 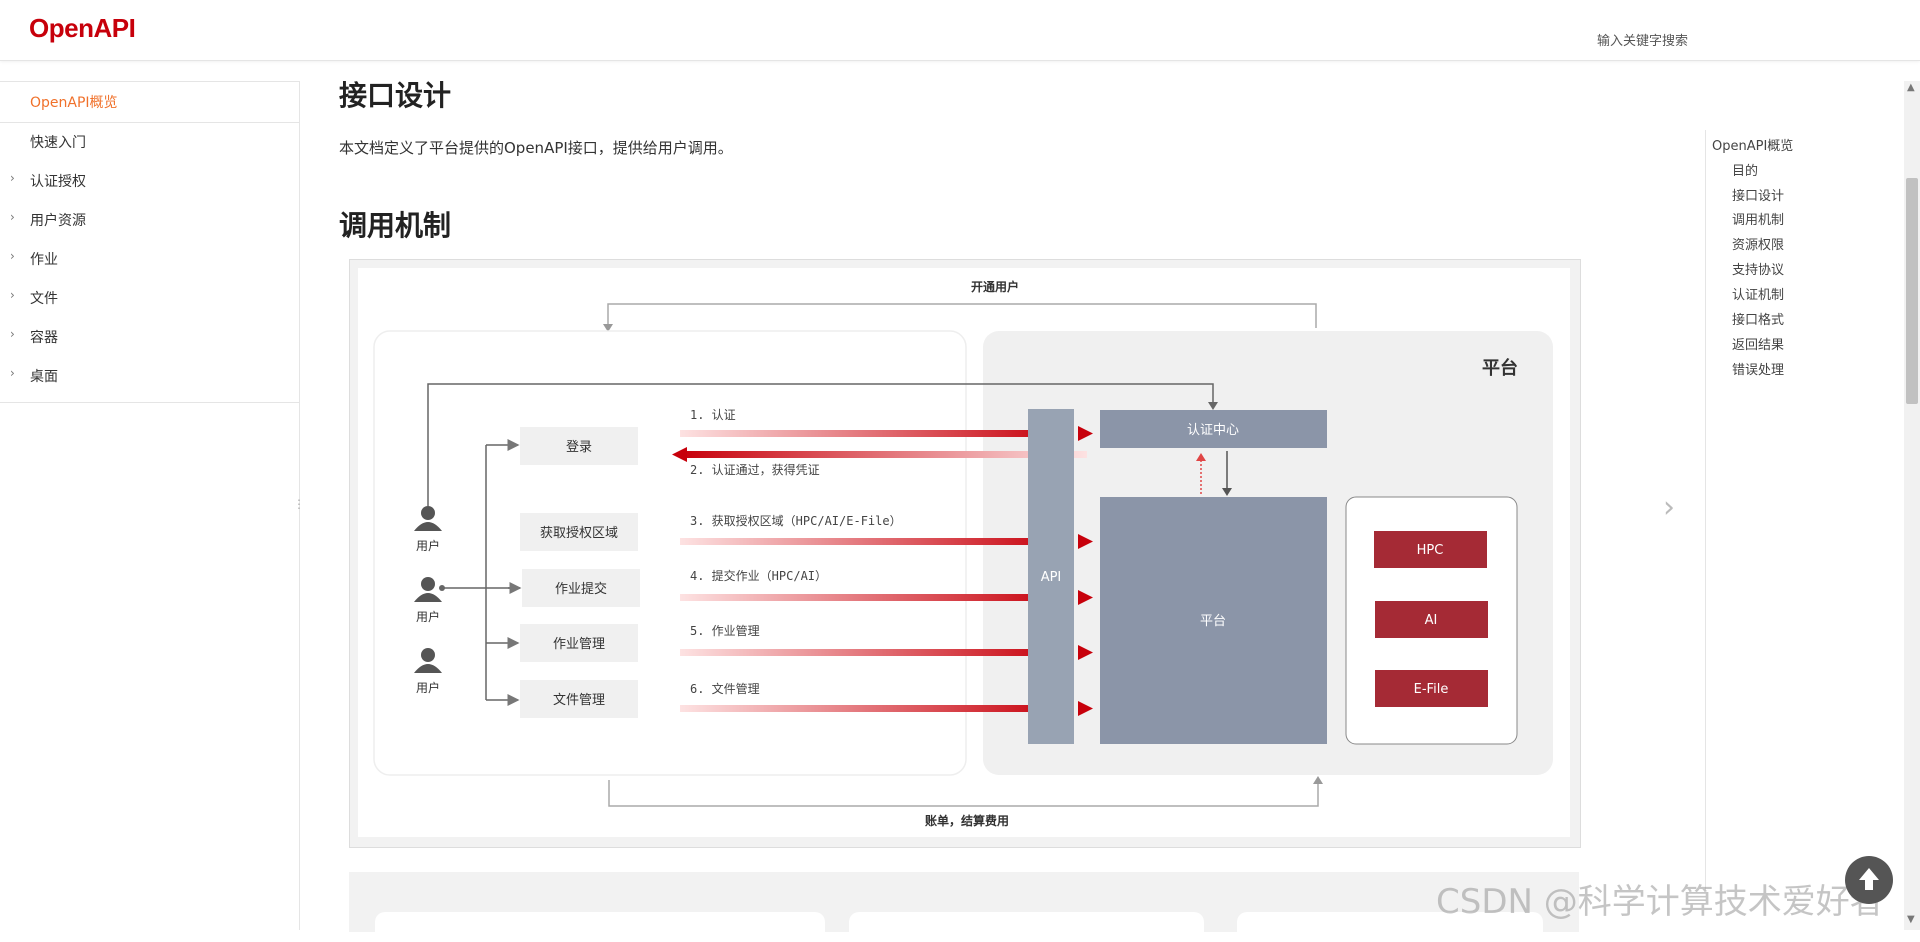 What do you see at coordinates (74, 103) in the screenshot?
I see `sidebar-item-label: OpenAPI概览` at bounding box center [74, 103].